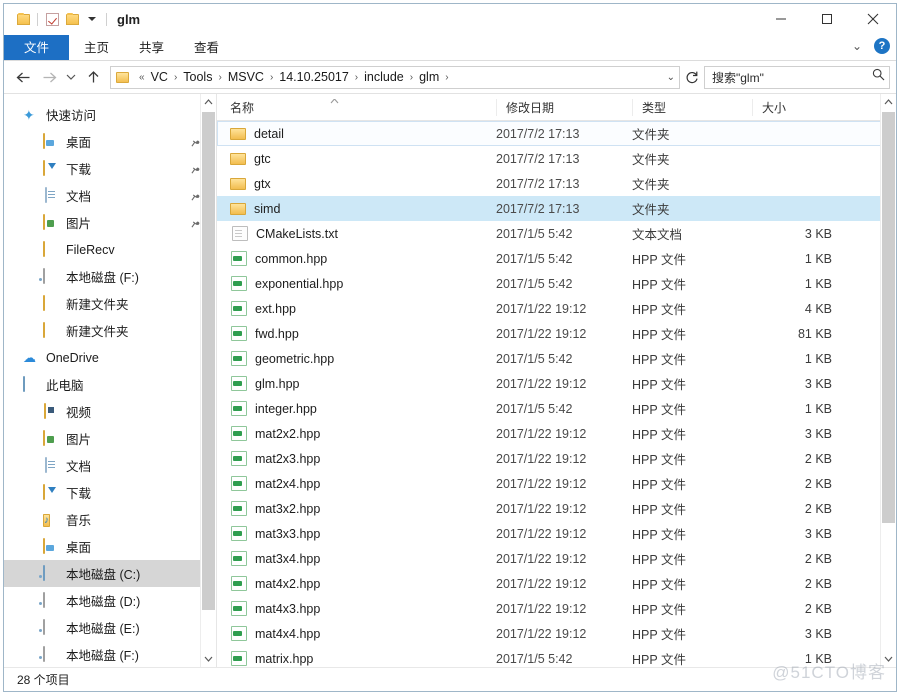  What do you see at coordinates (668, 77) in the screenshot?
I see `breadcrumb-dropdown-icon: ⌄` at bounding box center [668, 77].